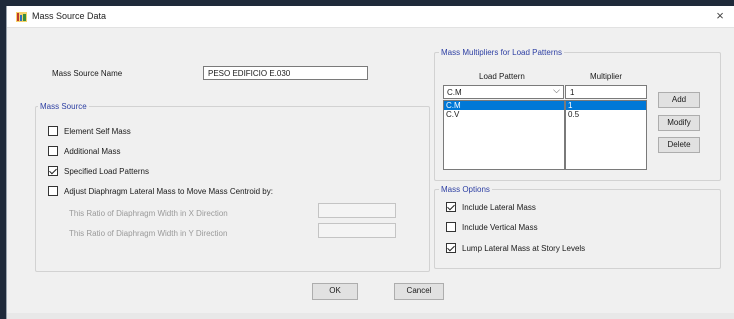 The height and width of the screenshot is (319, 734). I want to click on cancel-button: Cancel, so click(419, 291).